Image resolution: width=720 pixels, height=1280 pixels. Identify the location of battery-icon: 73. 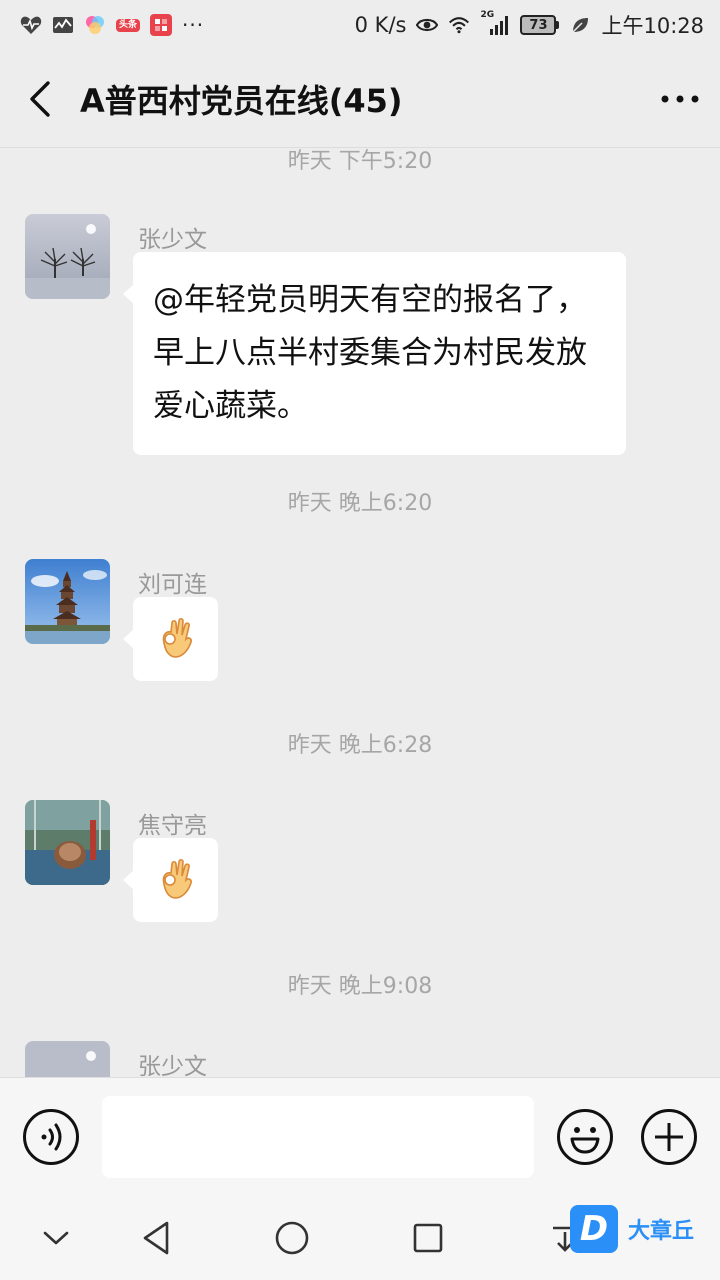
(540, 25).